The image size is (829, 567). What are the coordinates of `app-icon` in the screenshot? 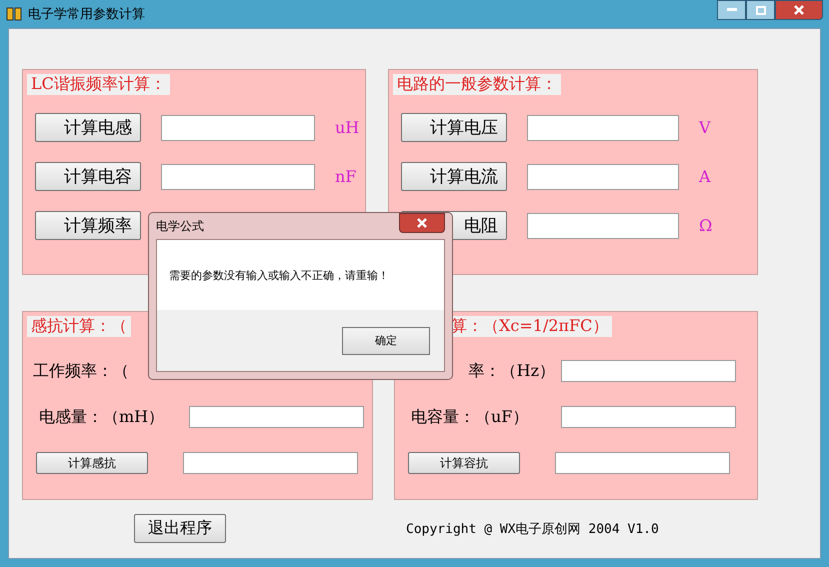 It's located at (14, 14).